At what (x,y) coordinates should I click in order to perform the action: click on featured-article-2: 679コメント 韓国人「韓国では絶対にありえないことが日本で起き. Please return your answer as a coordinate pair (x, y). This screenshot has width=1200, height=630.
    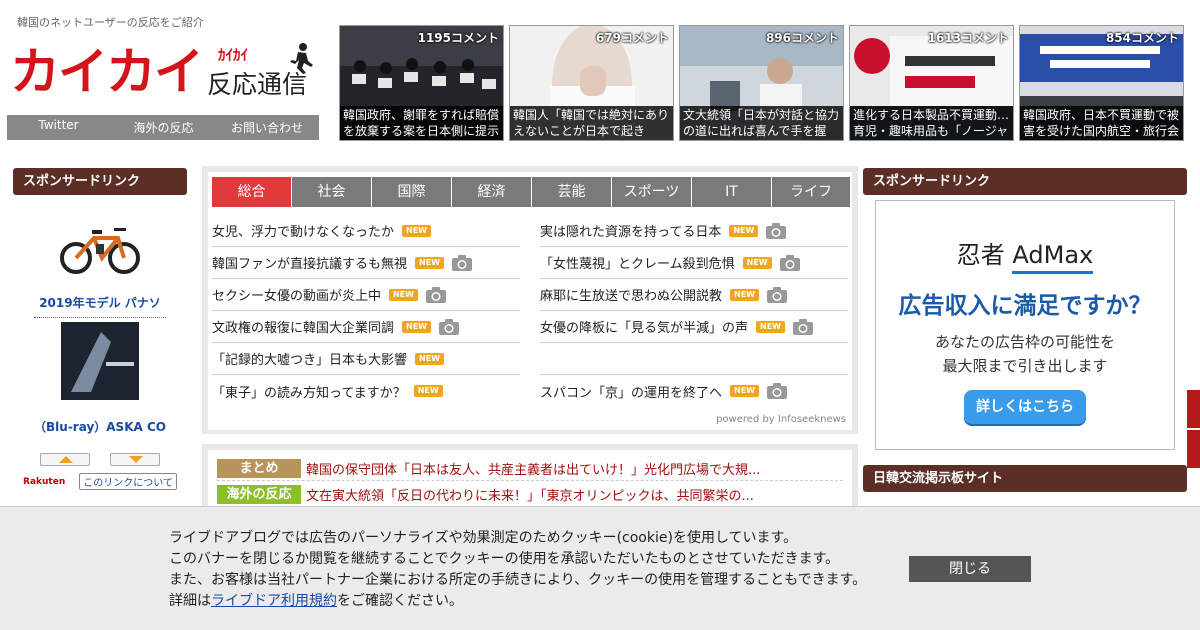
    Looking at the image, I should click on (591, 83).